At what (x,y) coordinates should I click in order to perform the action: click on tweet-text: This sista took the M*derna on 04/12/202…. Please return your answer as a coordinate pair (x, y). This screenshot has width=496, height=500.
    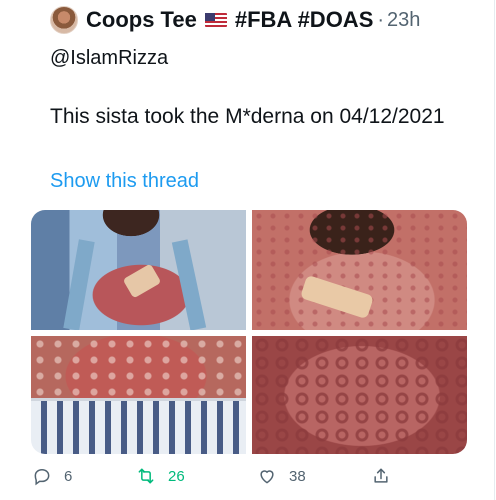
    Looking at the image, I should click on (247, 116).